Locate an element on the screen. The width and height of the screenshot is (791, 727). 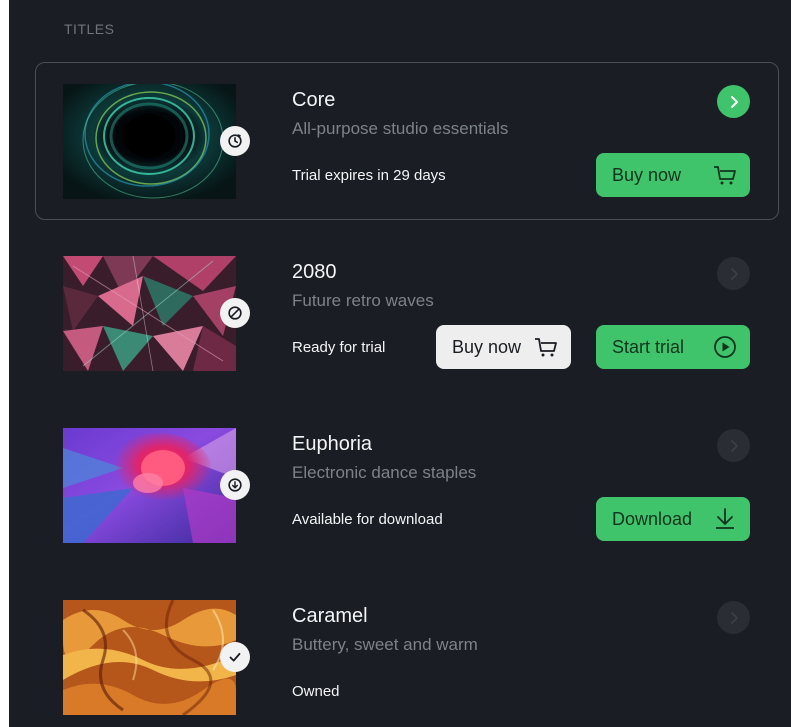
card-subtitle: Future retro waves is located at coordinates (363, 300).